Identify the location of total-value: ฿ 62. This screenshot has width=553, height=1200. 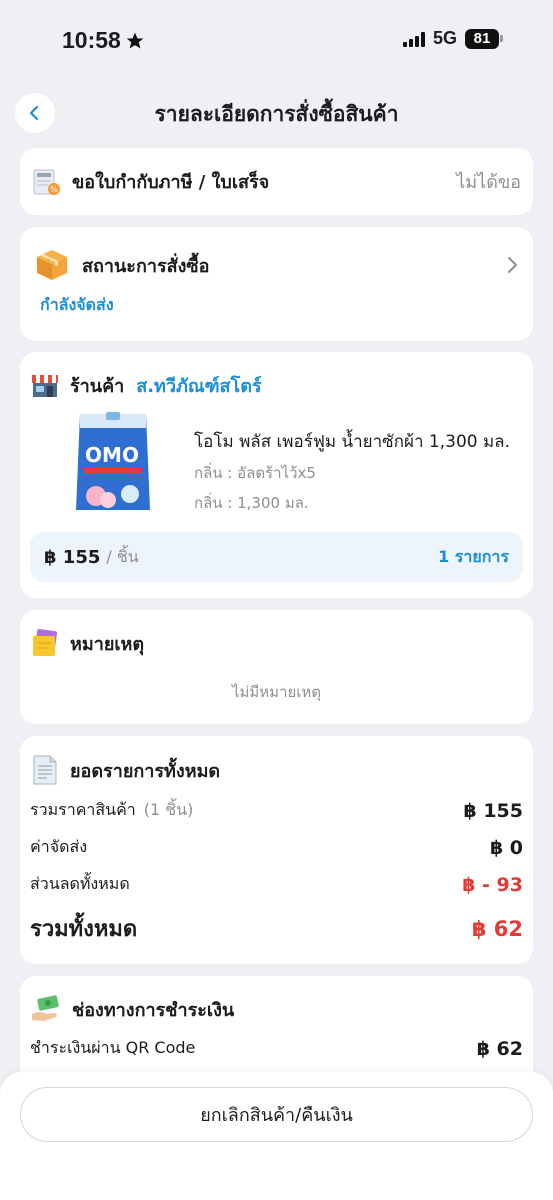
(497, 928).